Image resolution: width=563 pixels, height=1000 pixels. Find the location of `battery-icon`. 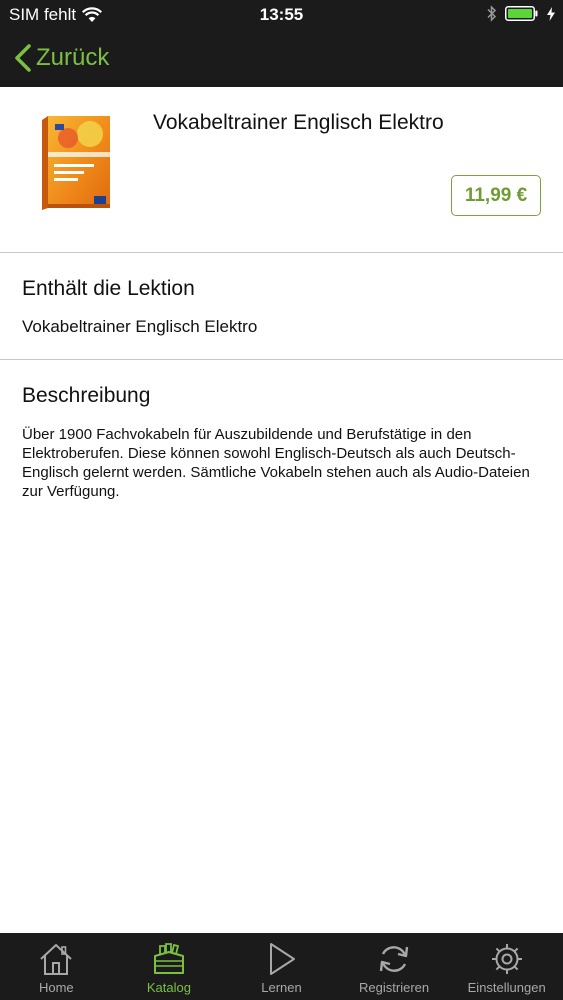

battery-icon is located at coordinates (521, 13).